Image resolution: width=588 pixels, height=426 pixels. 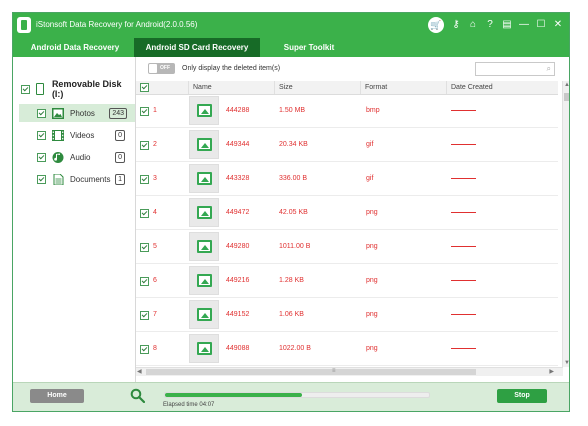 I want to click on scroll-down-arrow-icon: ▼, so click(x=566, y=363).